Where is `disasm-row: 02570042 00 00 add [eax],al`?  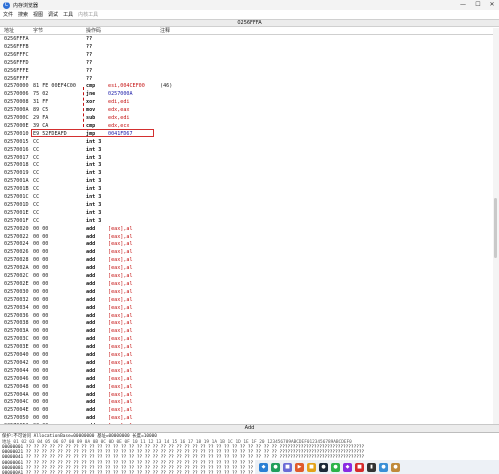
disasm-row: 02570042 00 00 add [eax],al is located at coordinates (246, 364).